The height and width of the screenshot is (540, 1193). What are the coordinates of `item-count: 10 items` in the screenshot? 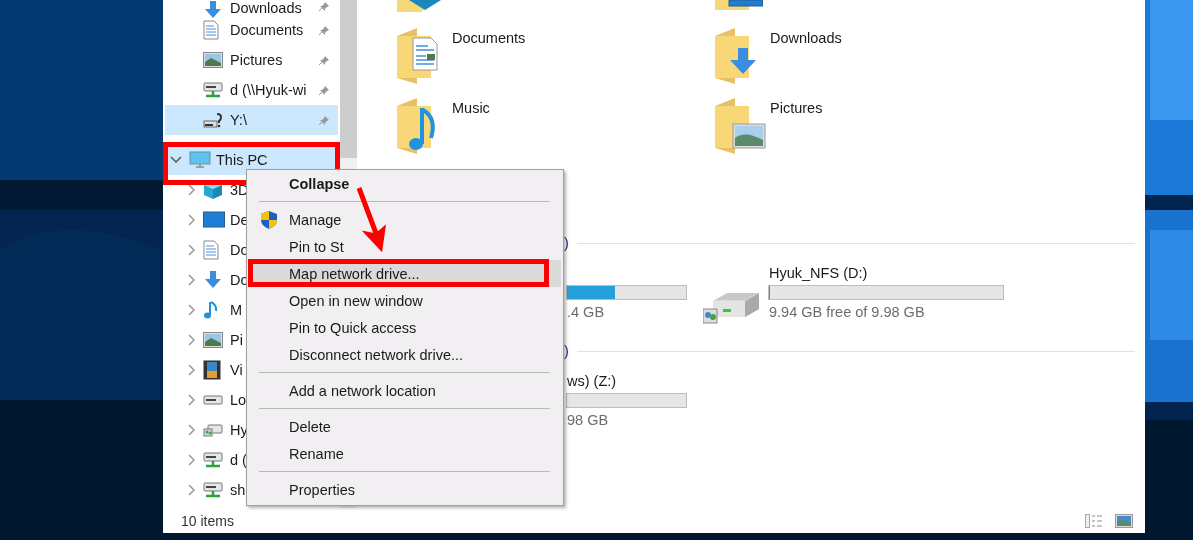 It's located at (208, 520).